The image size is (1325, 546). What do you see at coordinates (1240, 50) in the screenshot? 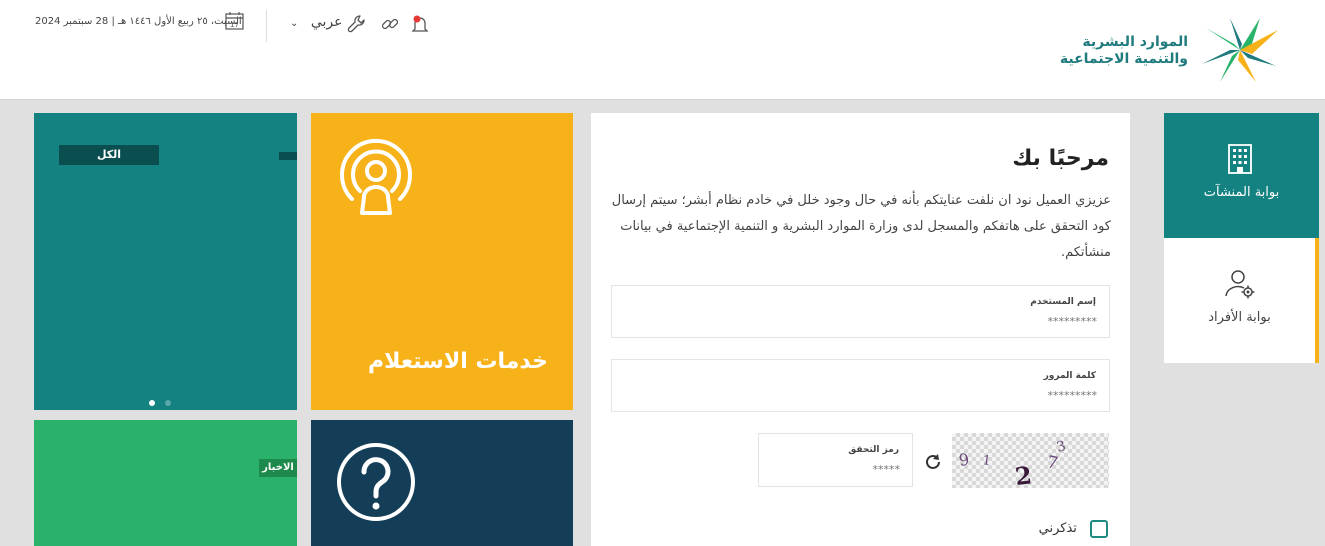
I see `logo-mark-icon` at bounding box center [1240, 50].